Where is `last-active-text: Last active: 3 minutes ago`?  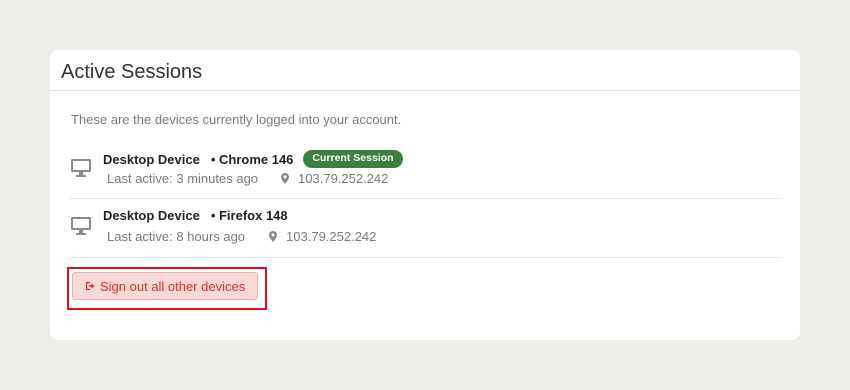 last-active-text: Last active: 3 minutes ago is located at coordinates (183, 178).